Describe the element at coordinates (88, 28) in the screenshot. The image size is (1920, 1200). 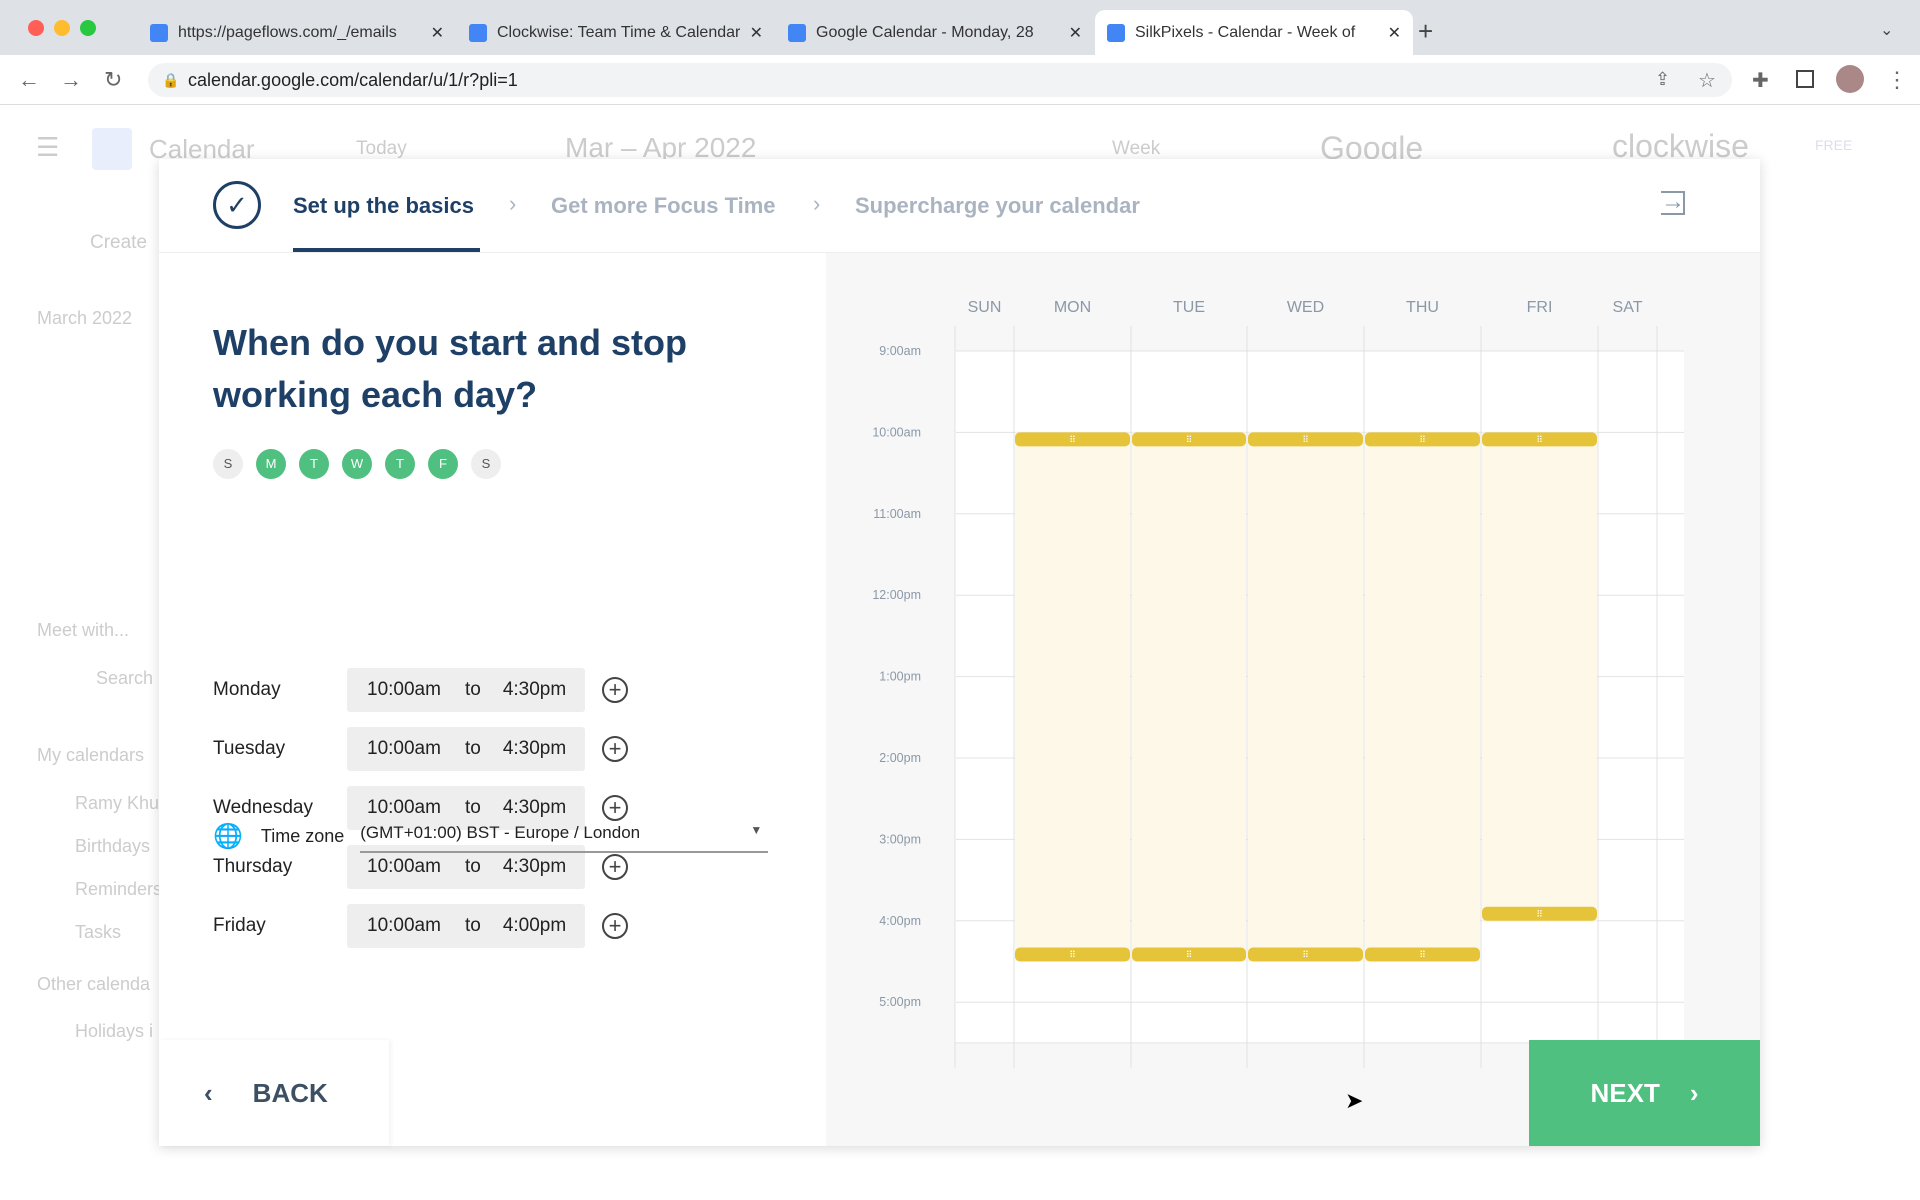
I see `maximize-window-button` at that location.